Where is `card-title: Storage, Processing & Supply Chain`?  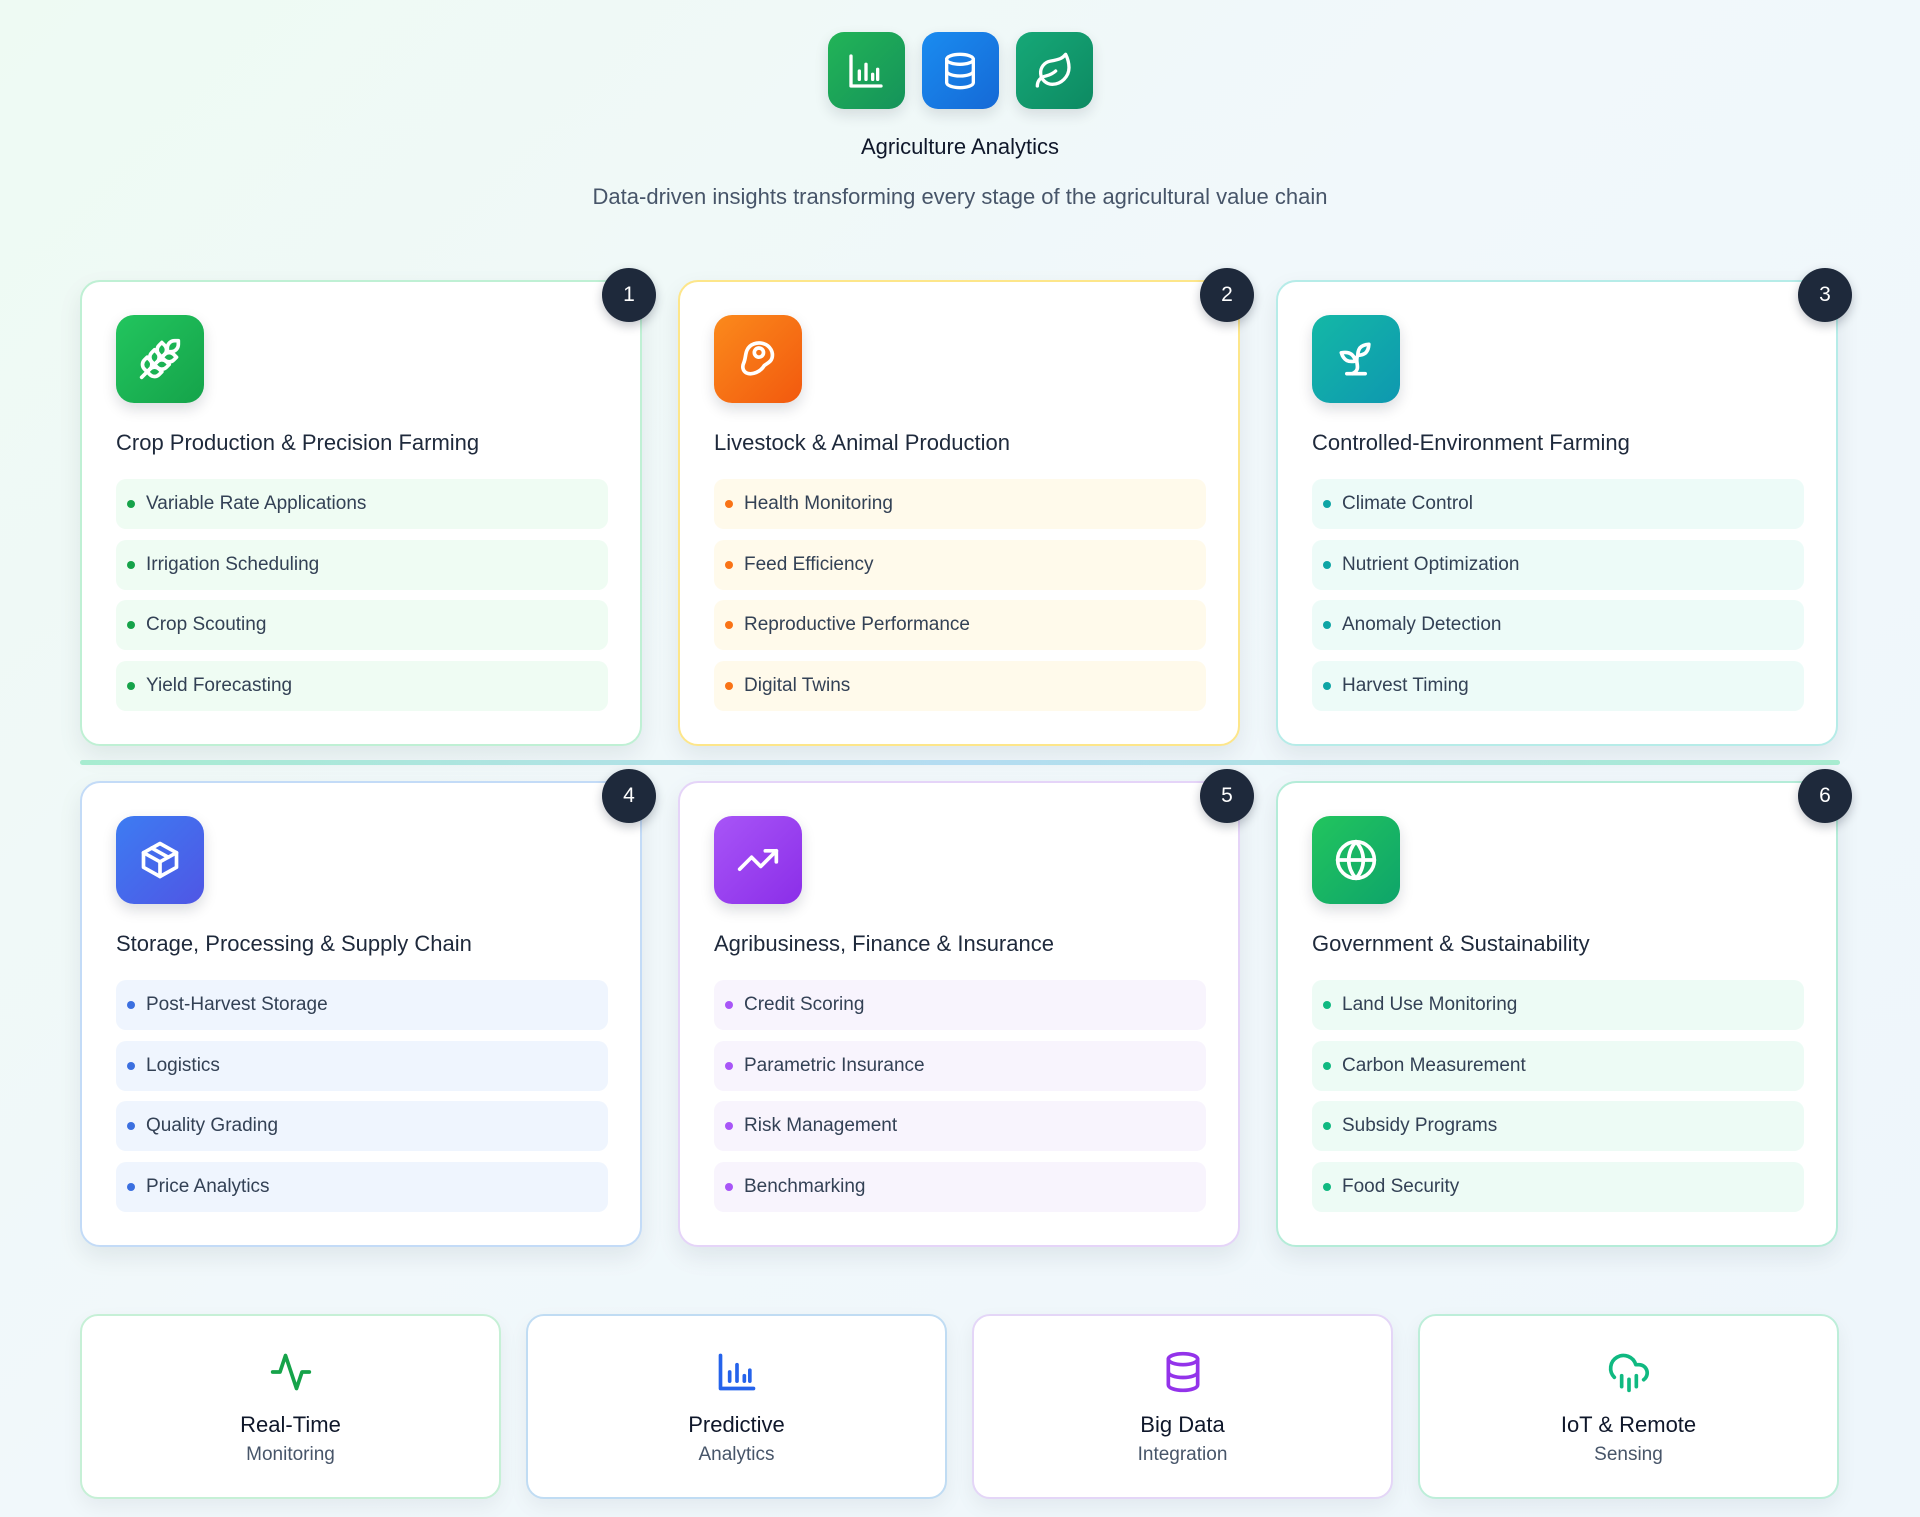
card-title: Storage, Processing & Supply Chain is located at coordinates (294, 943).